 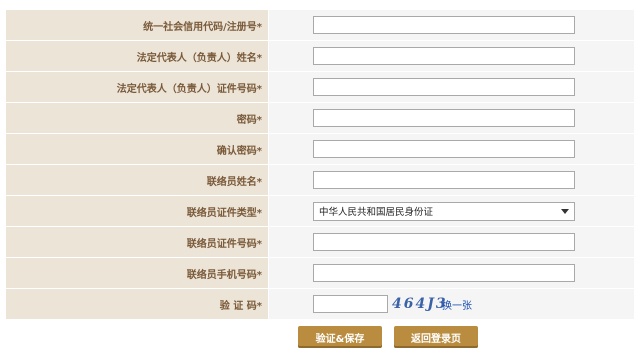 I want to click on credit-code-input, so click(x=444, y=25).